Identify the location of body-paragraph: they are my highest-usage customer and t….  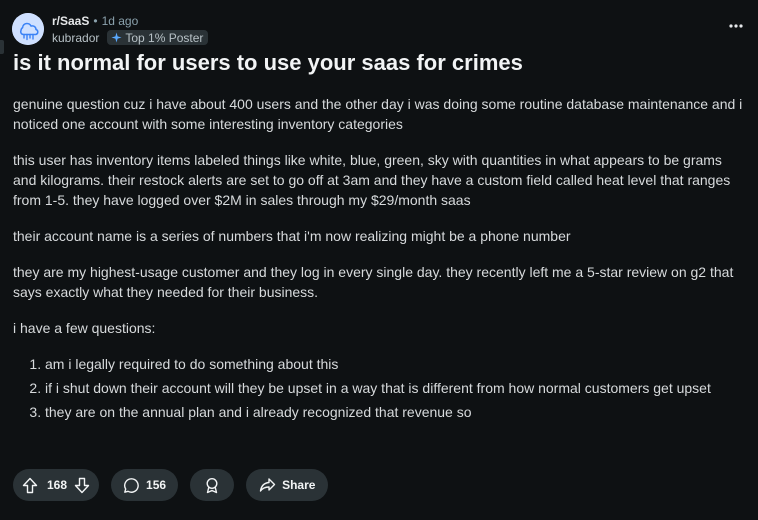
(373, 282).